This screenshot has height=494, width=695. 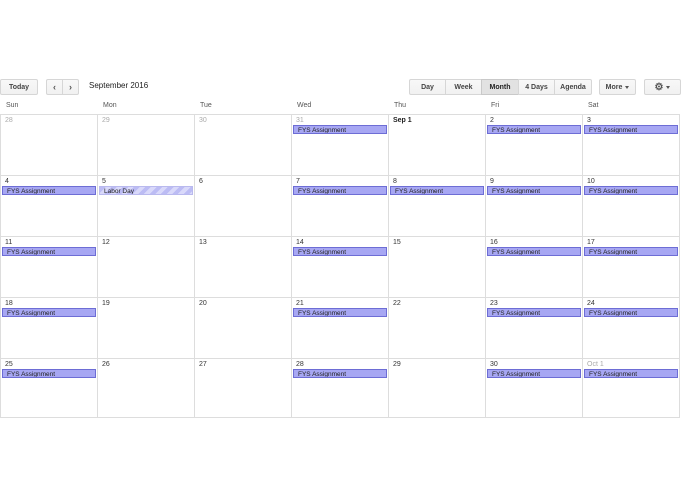 What do you see at coordinates (463, 87) in the screenshot?
I see `view-week-button: Week` at bounding box center [463, 87].